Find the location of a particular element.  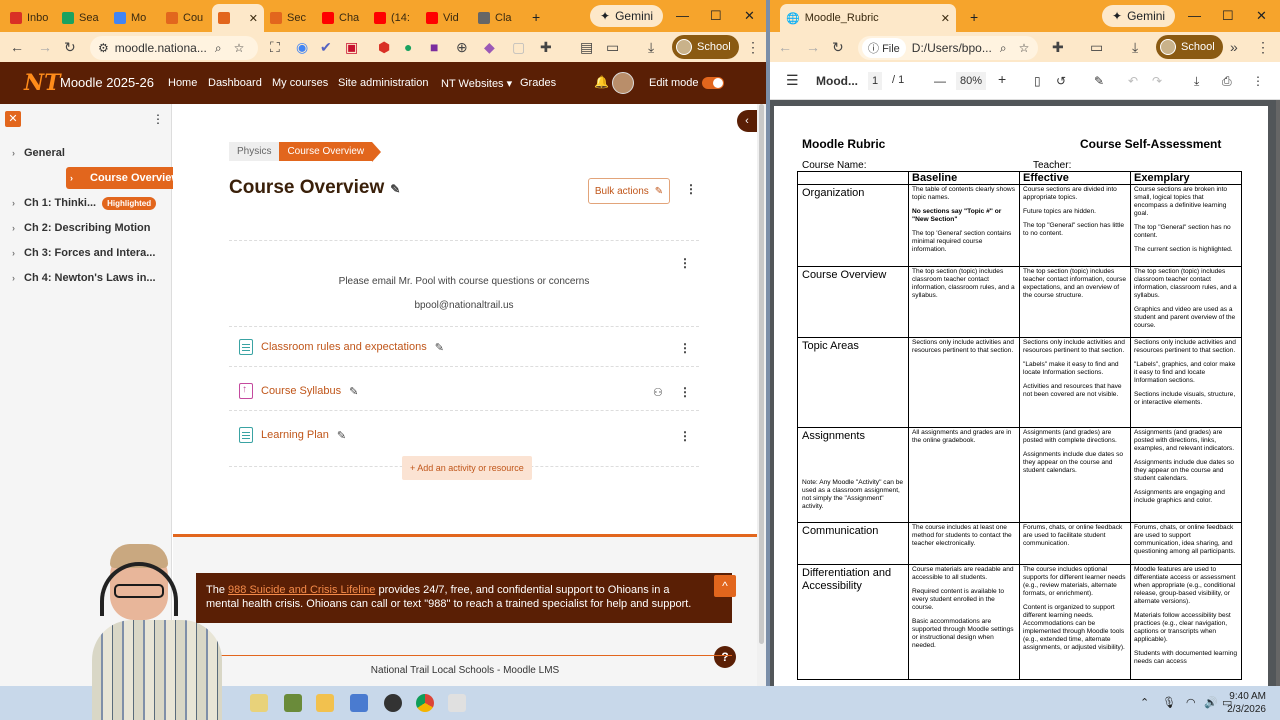

annotate-icon: ✎ is located at coordinates (1099, 81).